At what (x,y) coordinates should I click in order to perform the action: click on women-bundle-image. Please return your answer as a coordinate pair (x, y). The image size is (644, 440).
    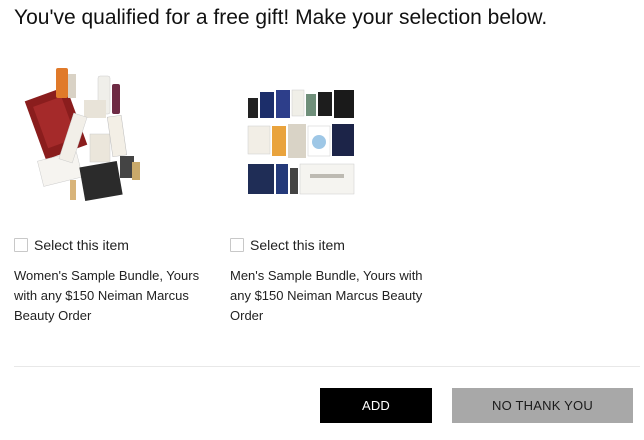
    Looking at the image, I should click on (89, 132).